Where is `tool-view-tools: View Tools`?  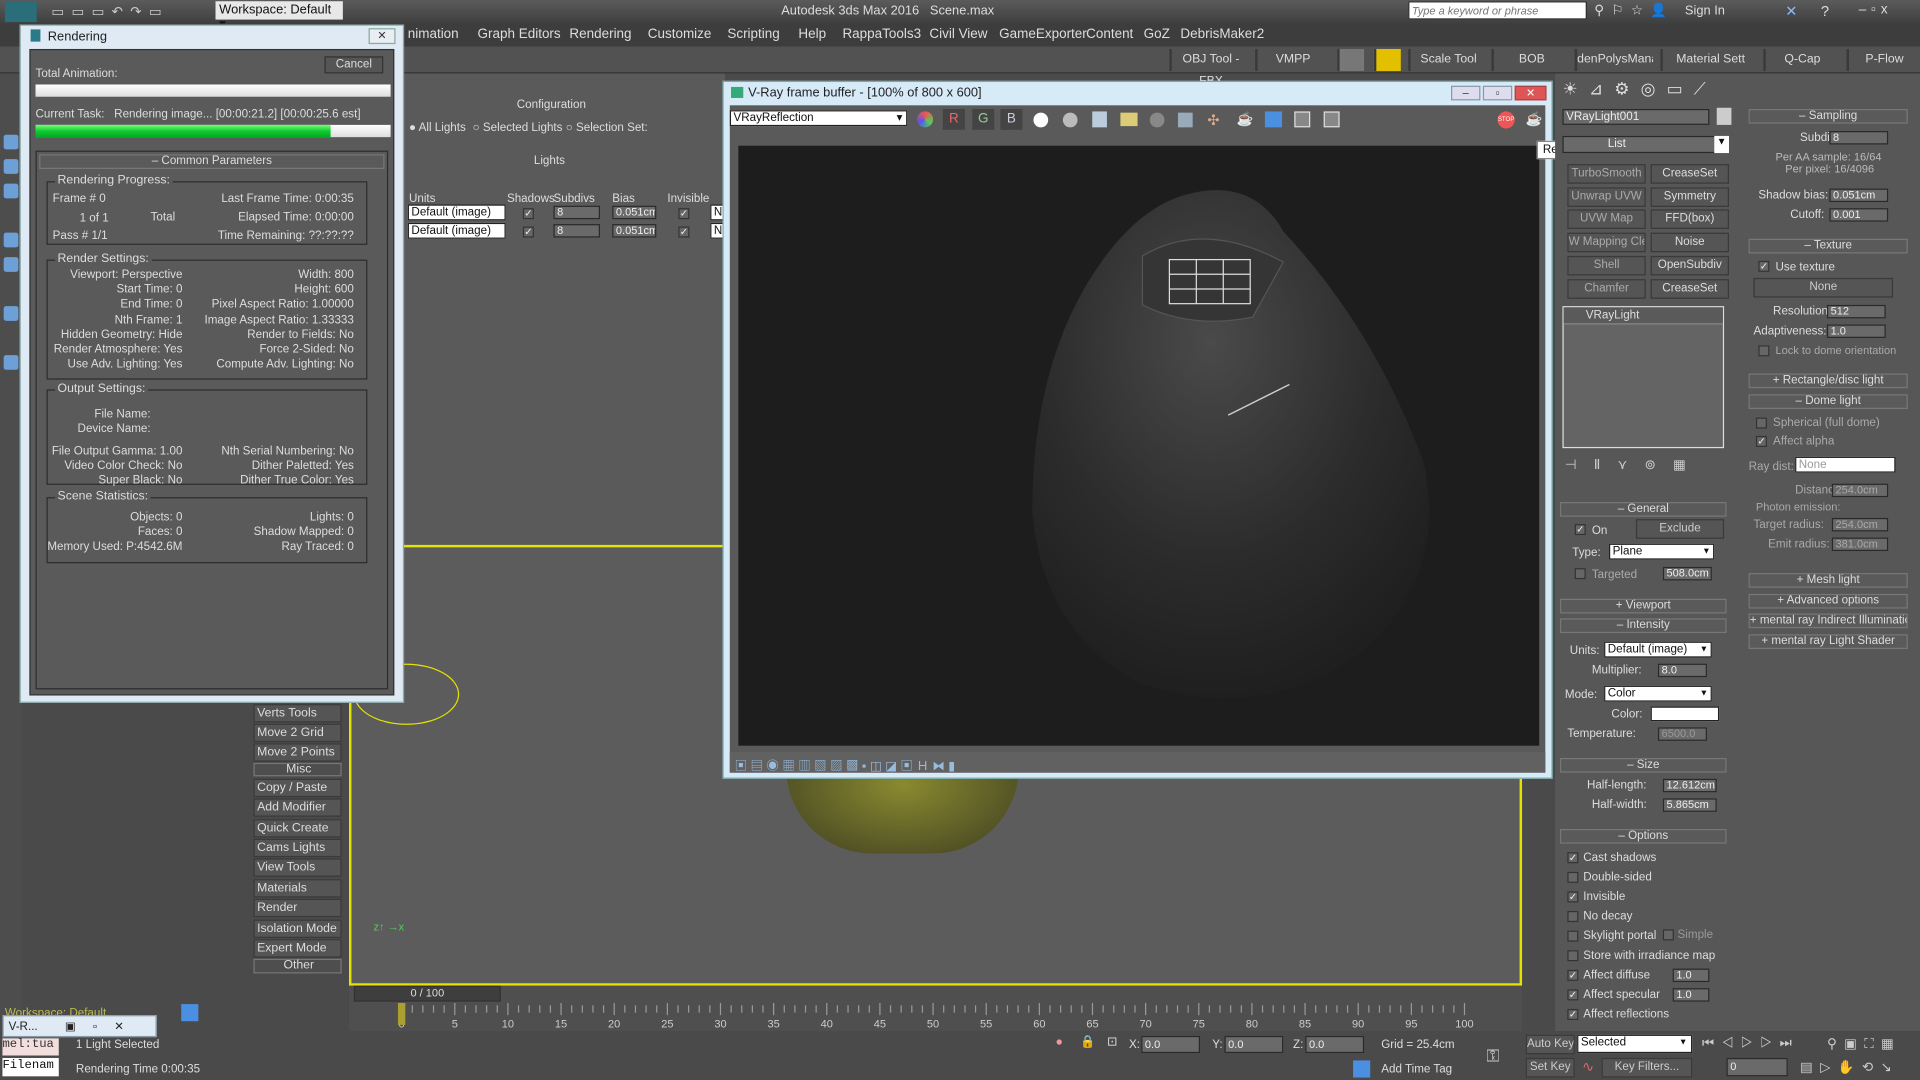 tool-view-tools: View Tools is located at coordinates (297, 867).